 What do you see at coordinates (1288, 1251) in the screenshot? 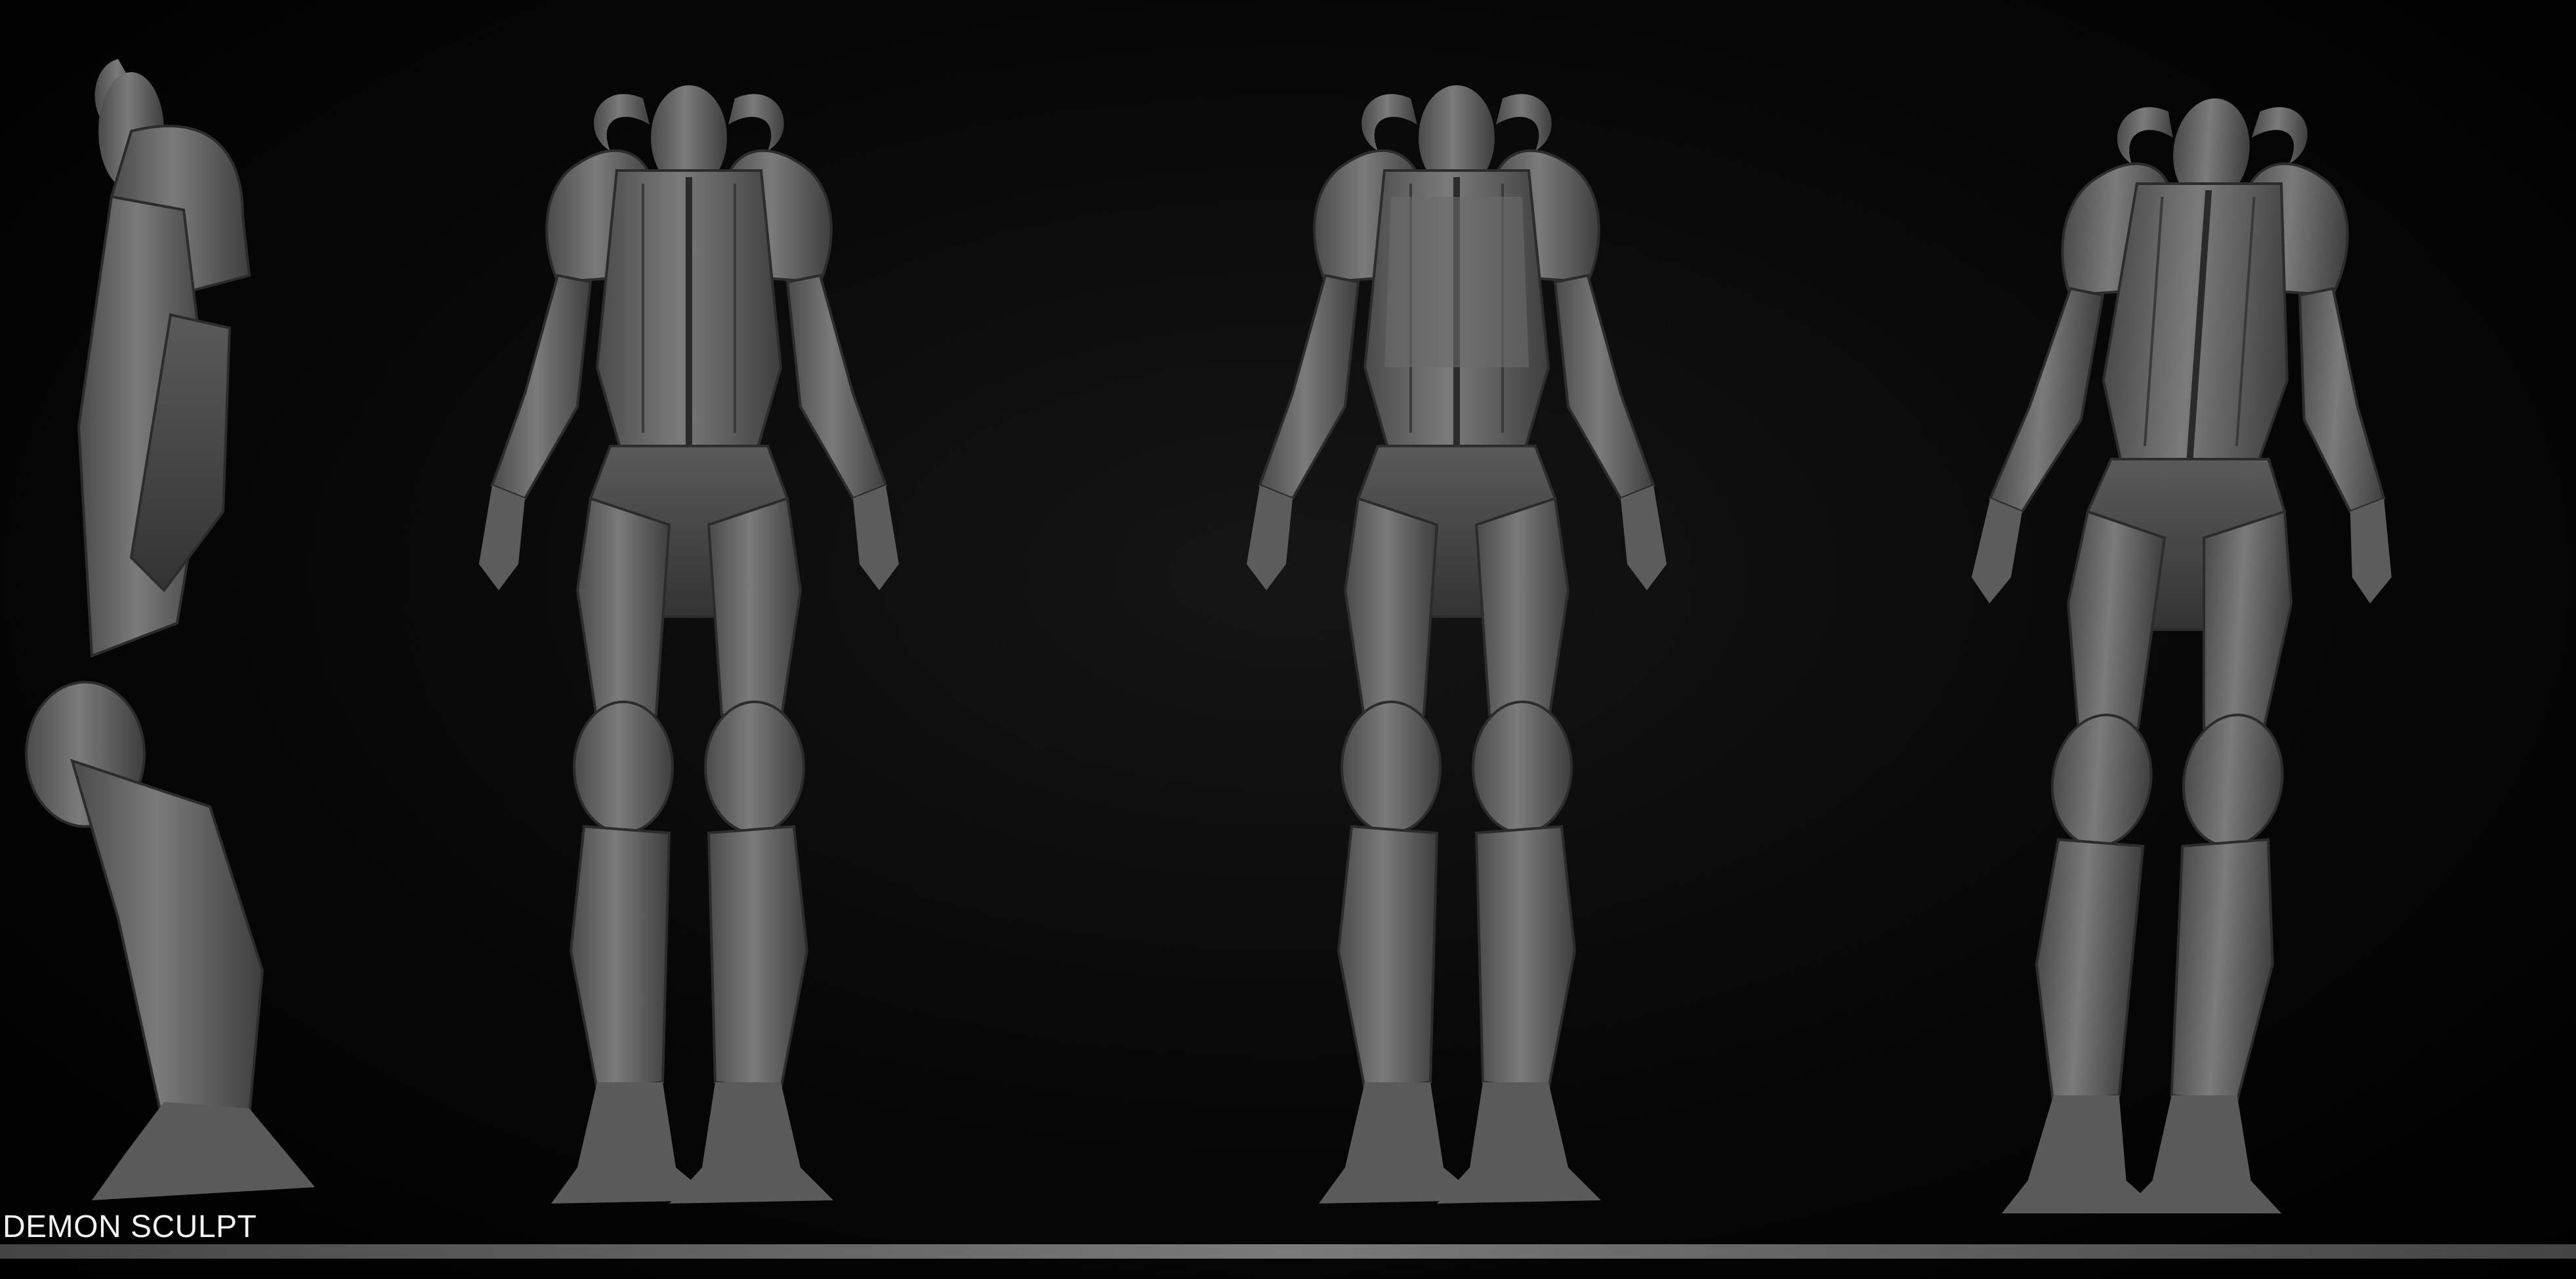
I see `baseline-bar` at bounding box center [1288, 1251].